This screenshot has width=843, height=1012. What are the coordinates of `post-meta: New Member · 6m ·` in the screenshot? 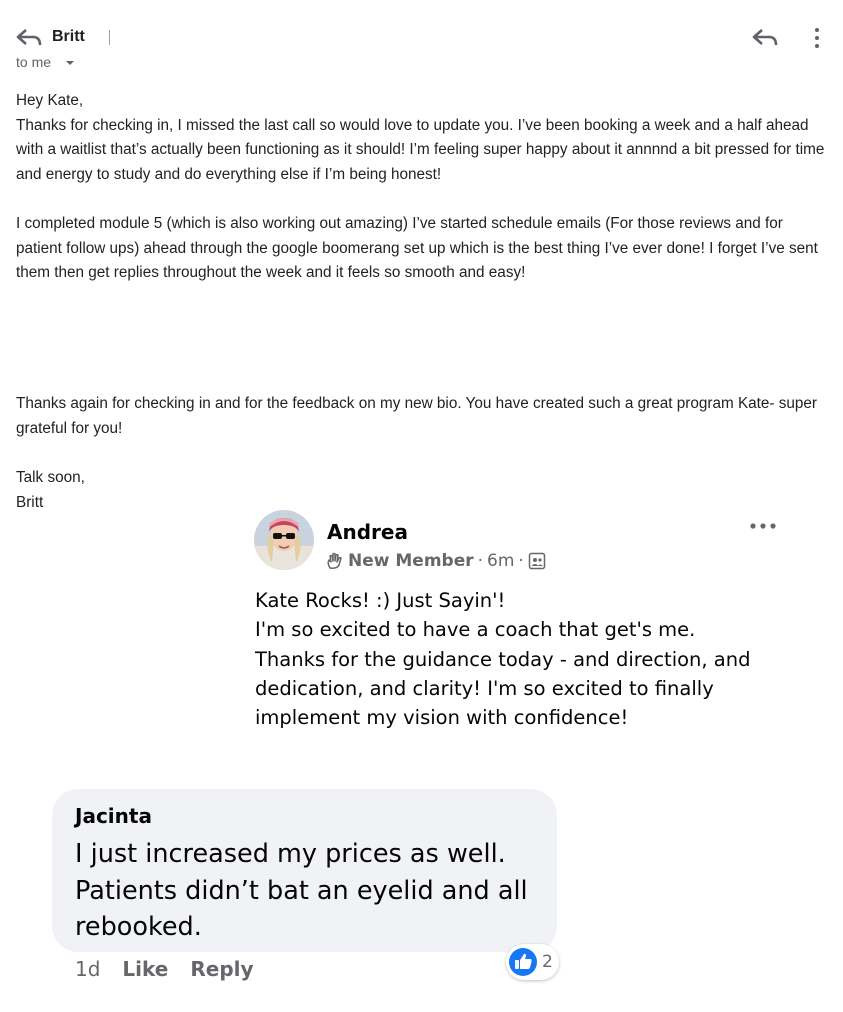 It's located at (436, 561).